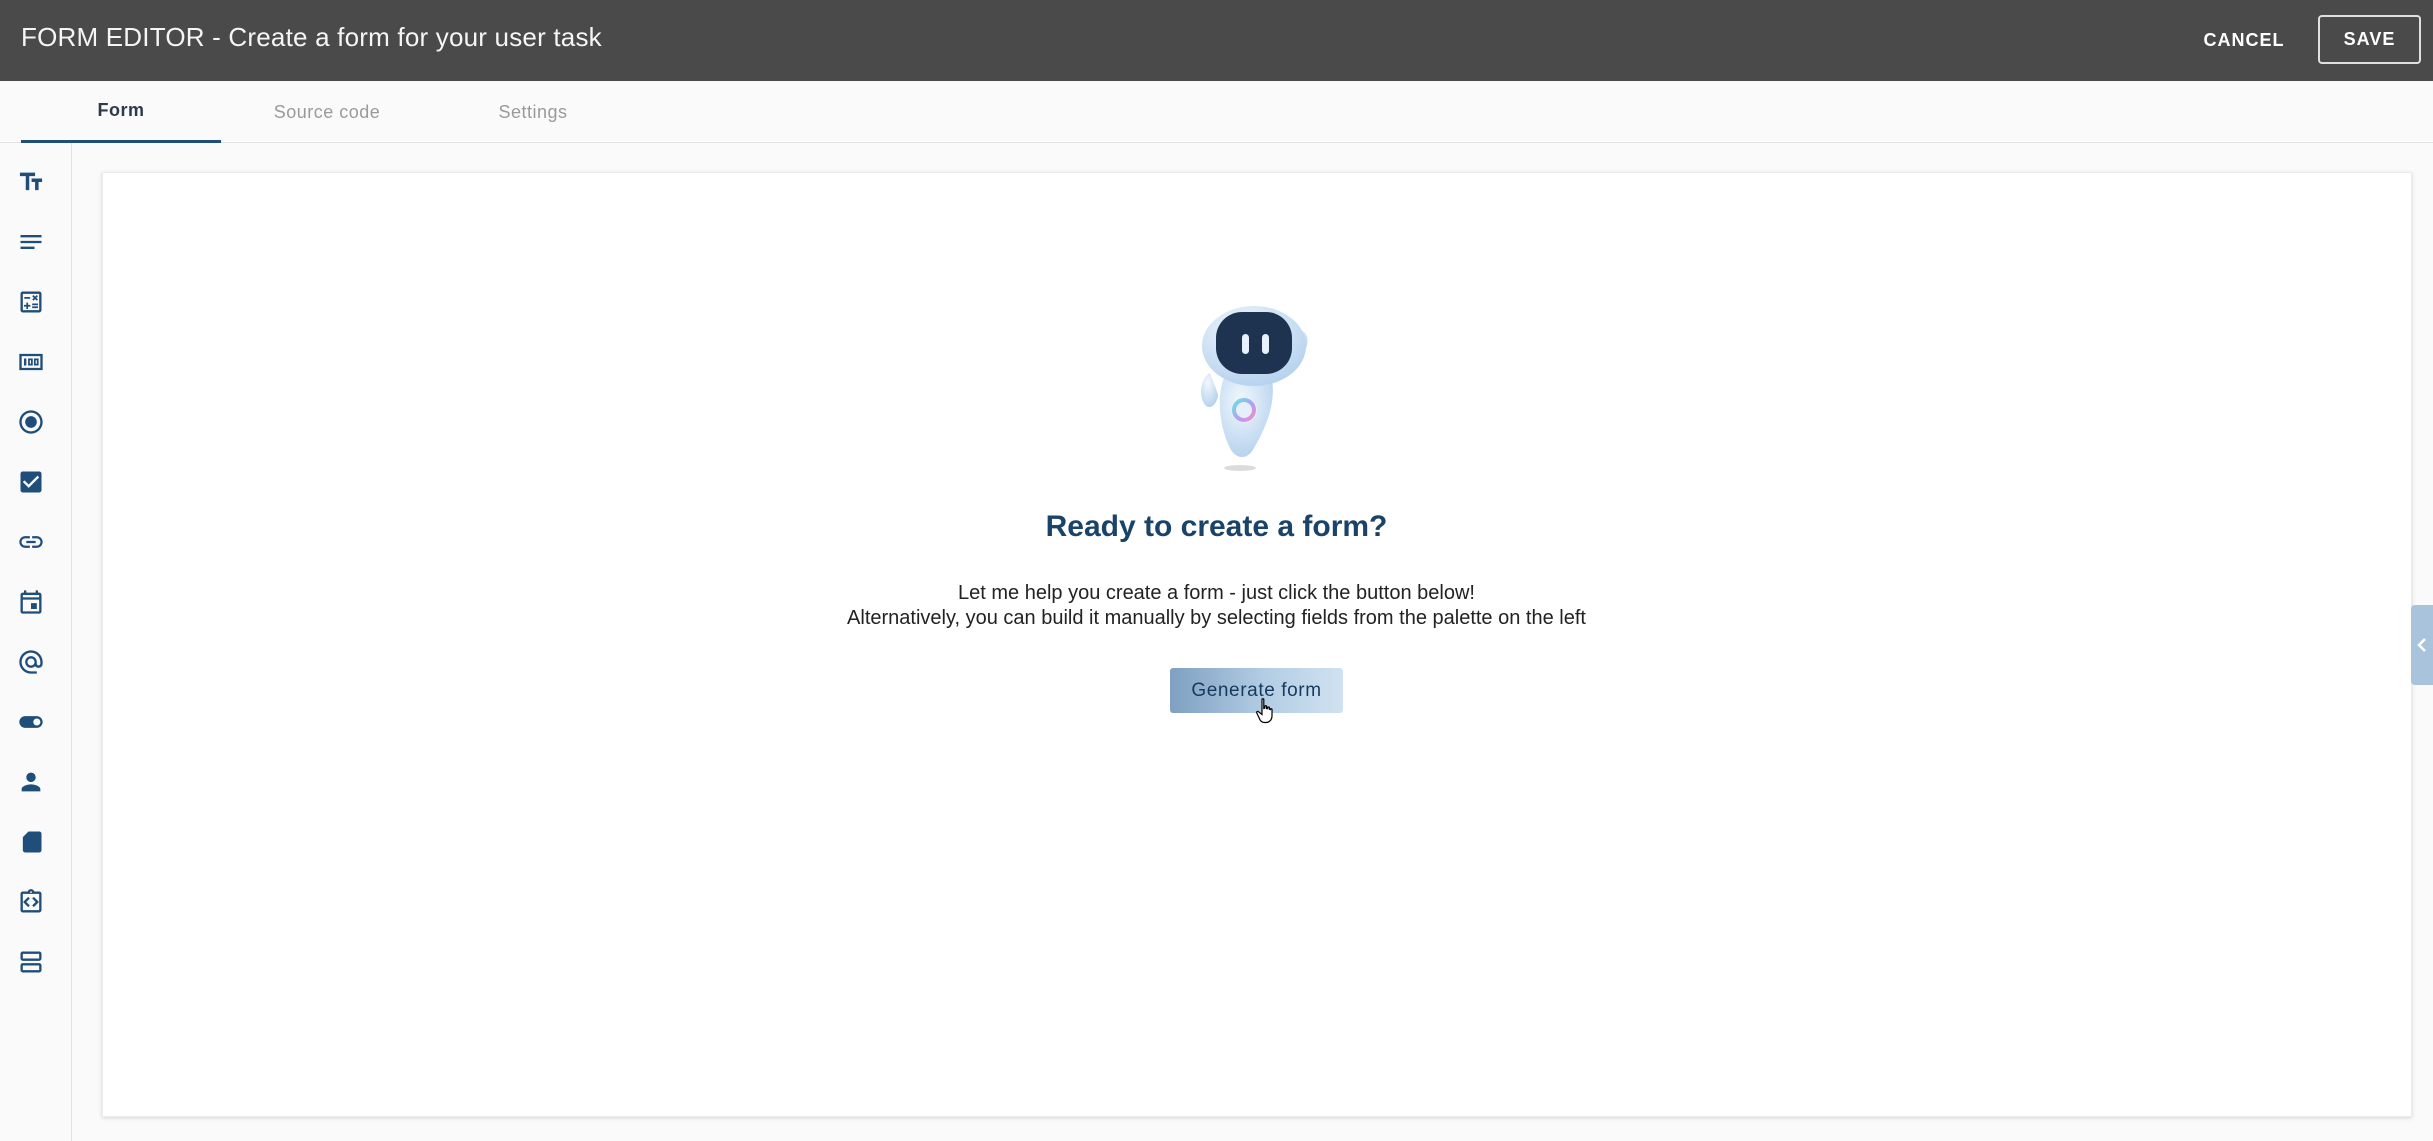 The image size is (2433, 1141). Describe the element at coordinates (31, 422) in the screenshot. I see `radio-icon` at that location.